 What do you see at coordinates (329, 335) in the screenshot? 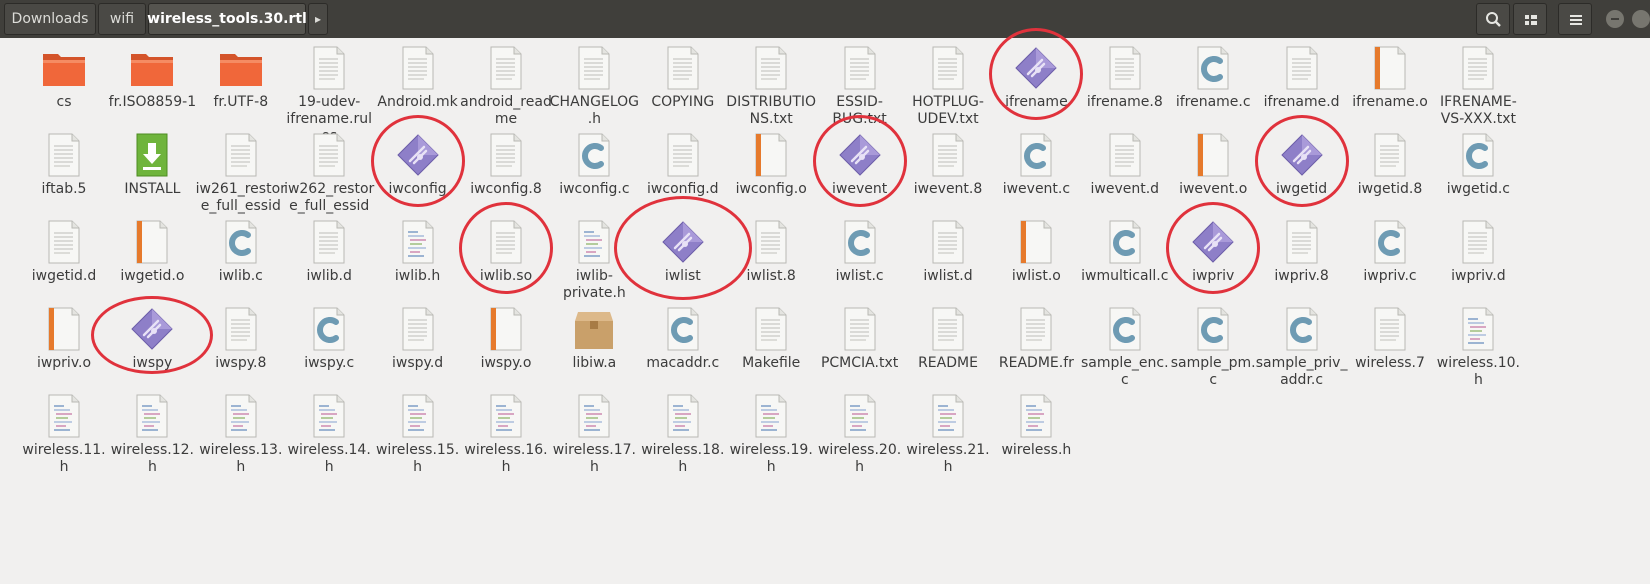
I see `file-item: iwspy.c` at bounding box center [329, 335].